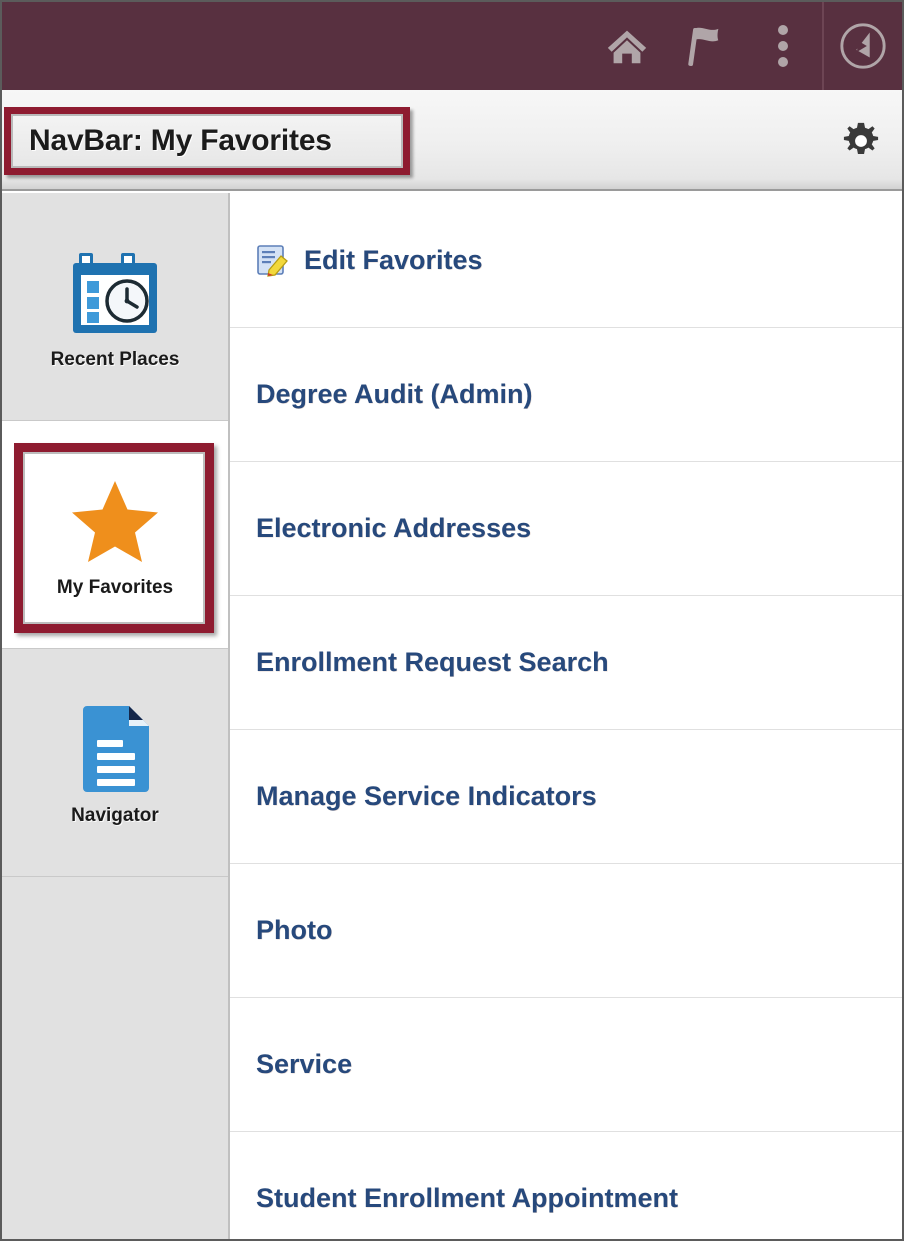 The height and width of the screenshot is (1241, 904). What do you see at coordinates (273, 260) in the screenshot?
I see `edit-pencil-icon` at bounding box center [273, 260].